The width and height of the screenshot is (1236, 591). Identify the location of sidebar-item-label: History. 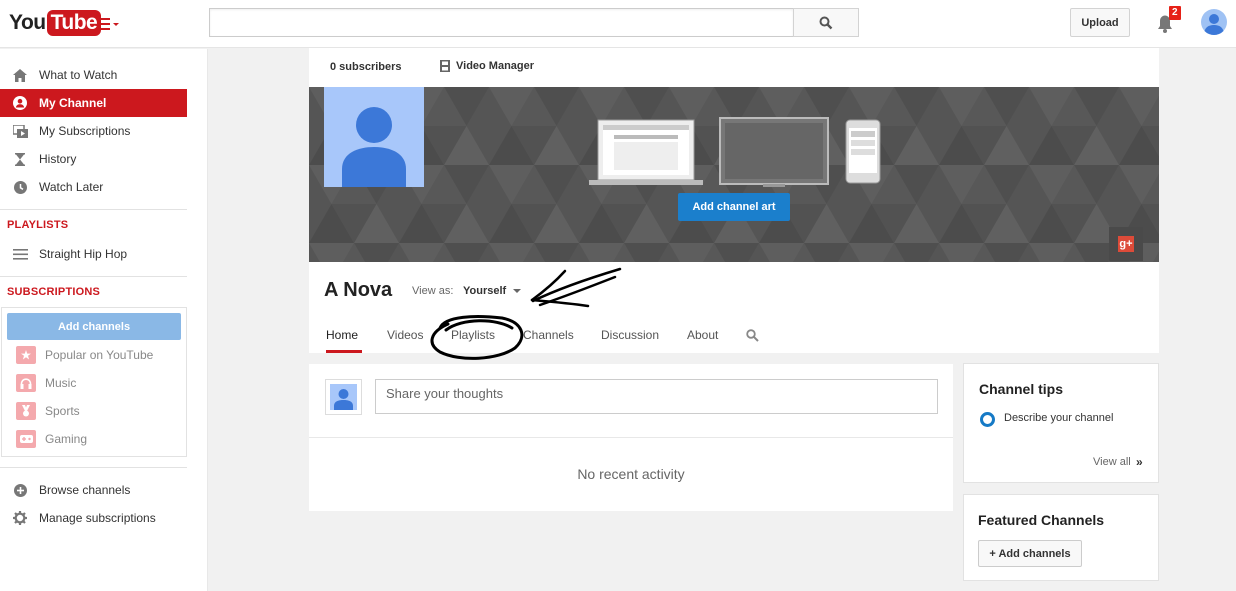
(58, 159).